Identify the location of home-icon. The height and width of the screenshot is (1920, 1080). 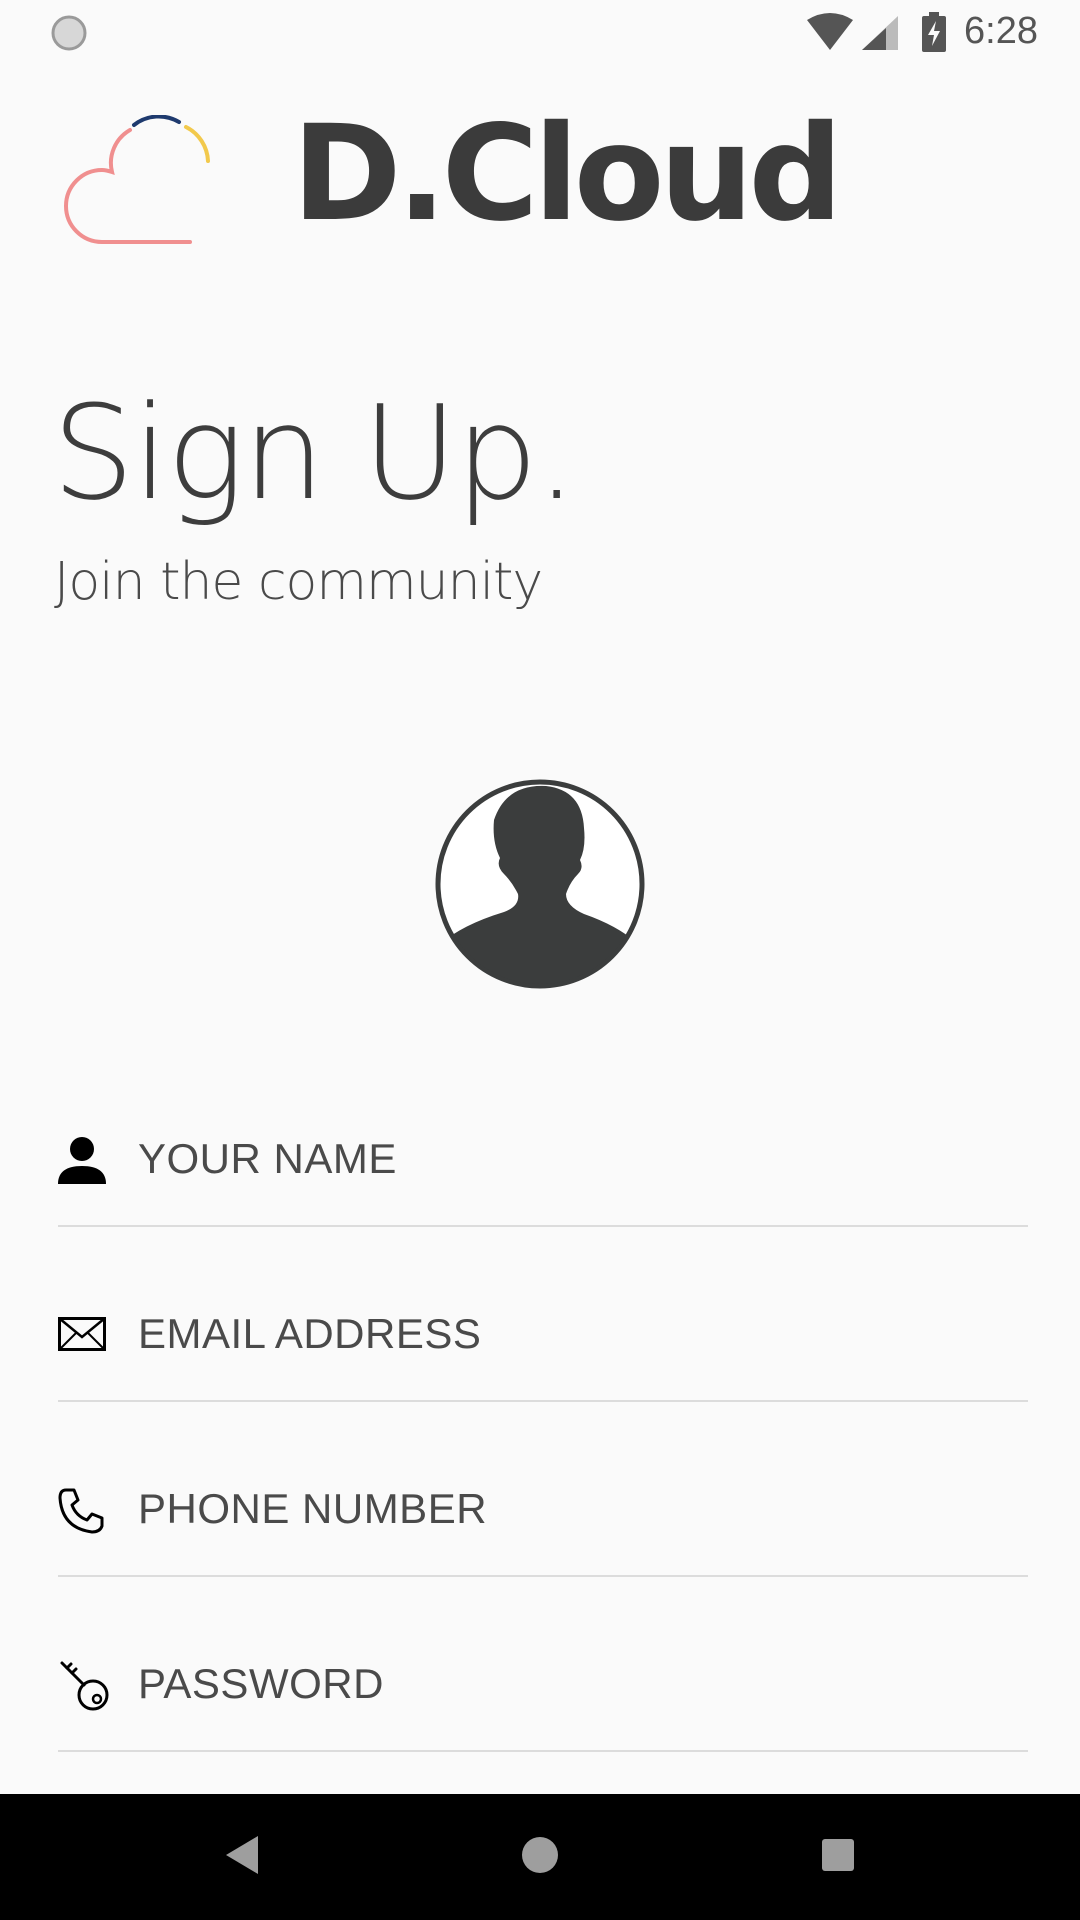
(540, 1855).